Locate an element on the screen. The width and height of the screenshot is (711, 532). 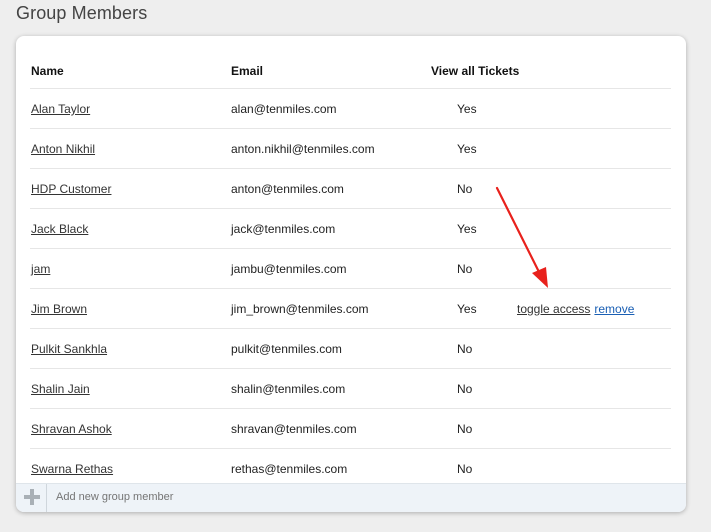
member-name-link: HDP Customer is located at coordinates (71, 189).